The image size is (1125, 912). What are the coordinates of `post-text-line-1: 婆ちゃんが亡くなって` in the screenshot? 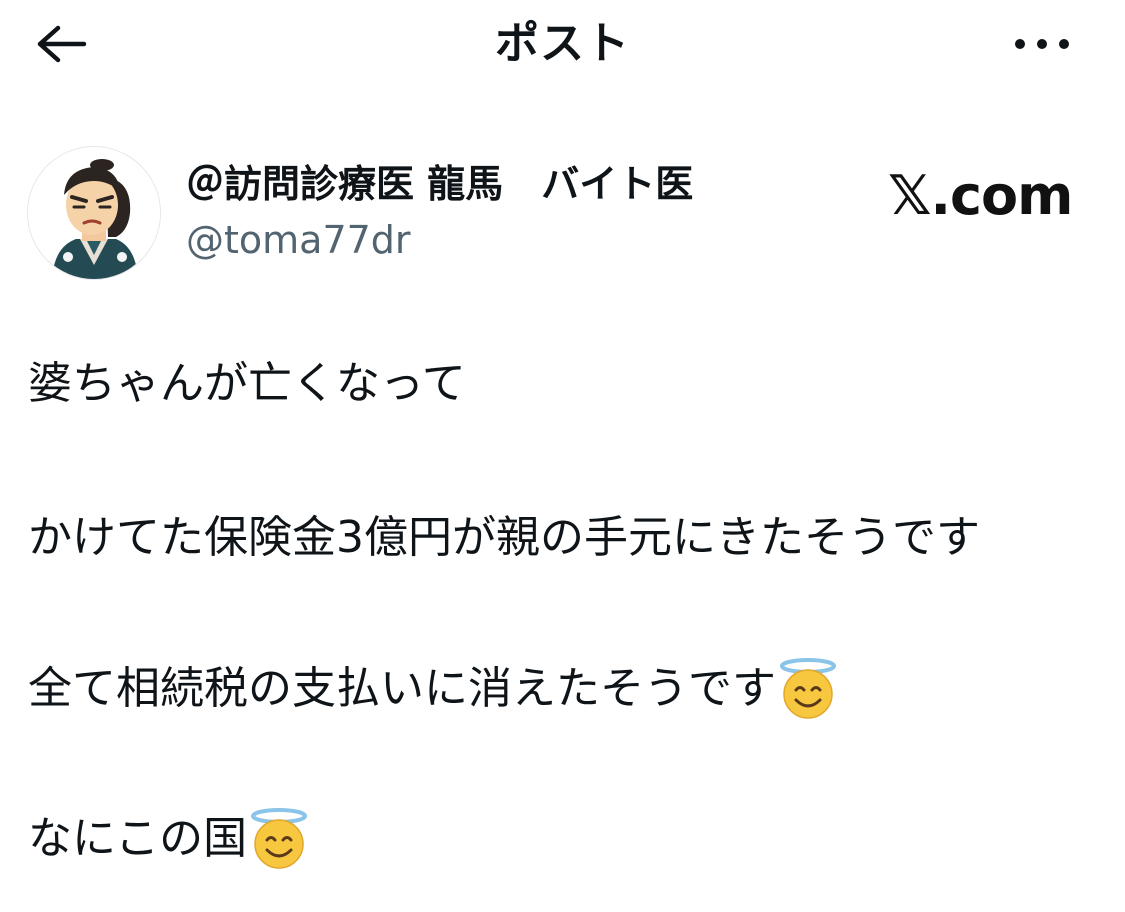 It's located at (247, 384).